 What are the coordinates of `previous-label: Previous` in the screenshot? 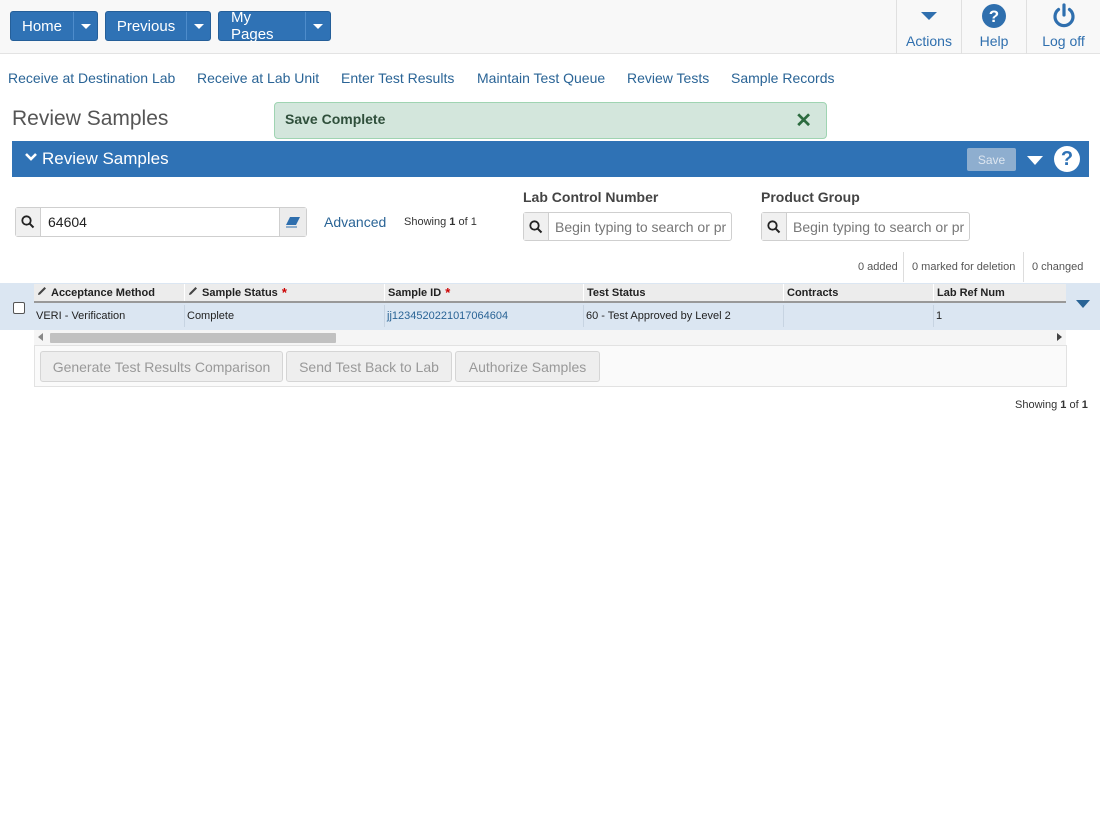 It's located at (146, 26).